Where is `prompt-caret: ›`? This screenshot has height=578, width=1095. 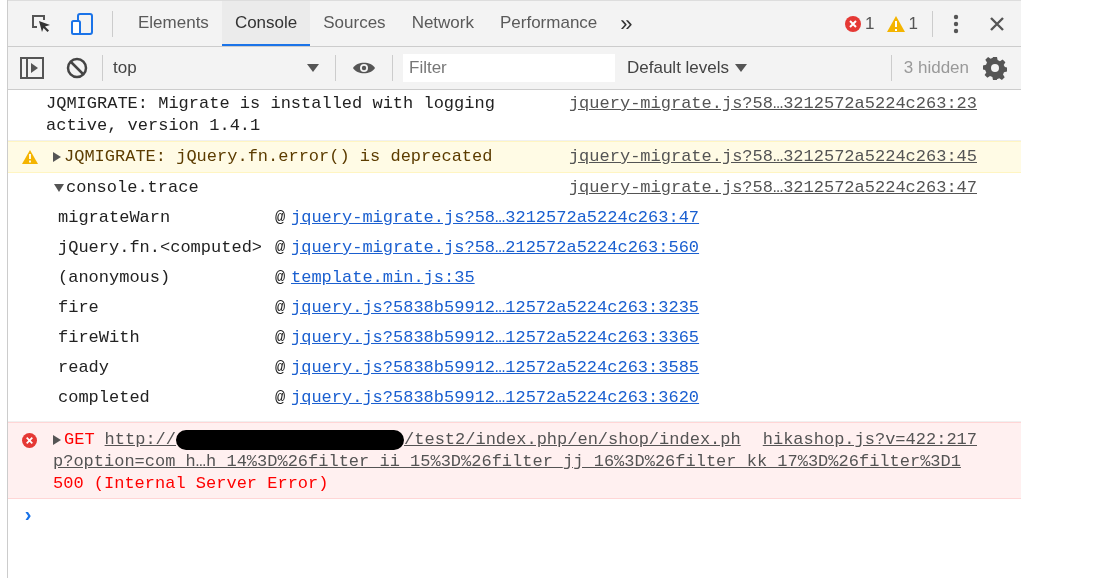 prompt-caret: › is located at coordinates (28, 516).